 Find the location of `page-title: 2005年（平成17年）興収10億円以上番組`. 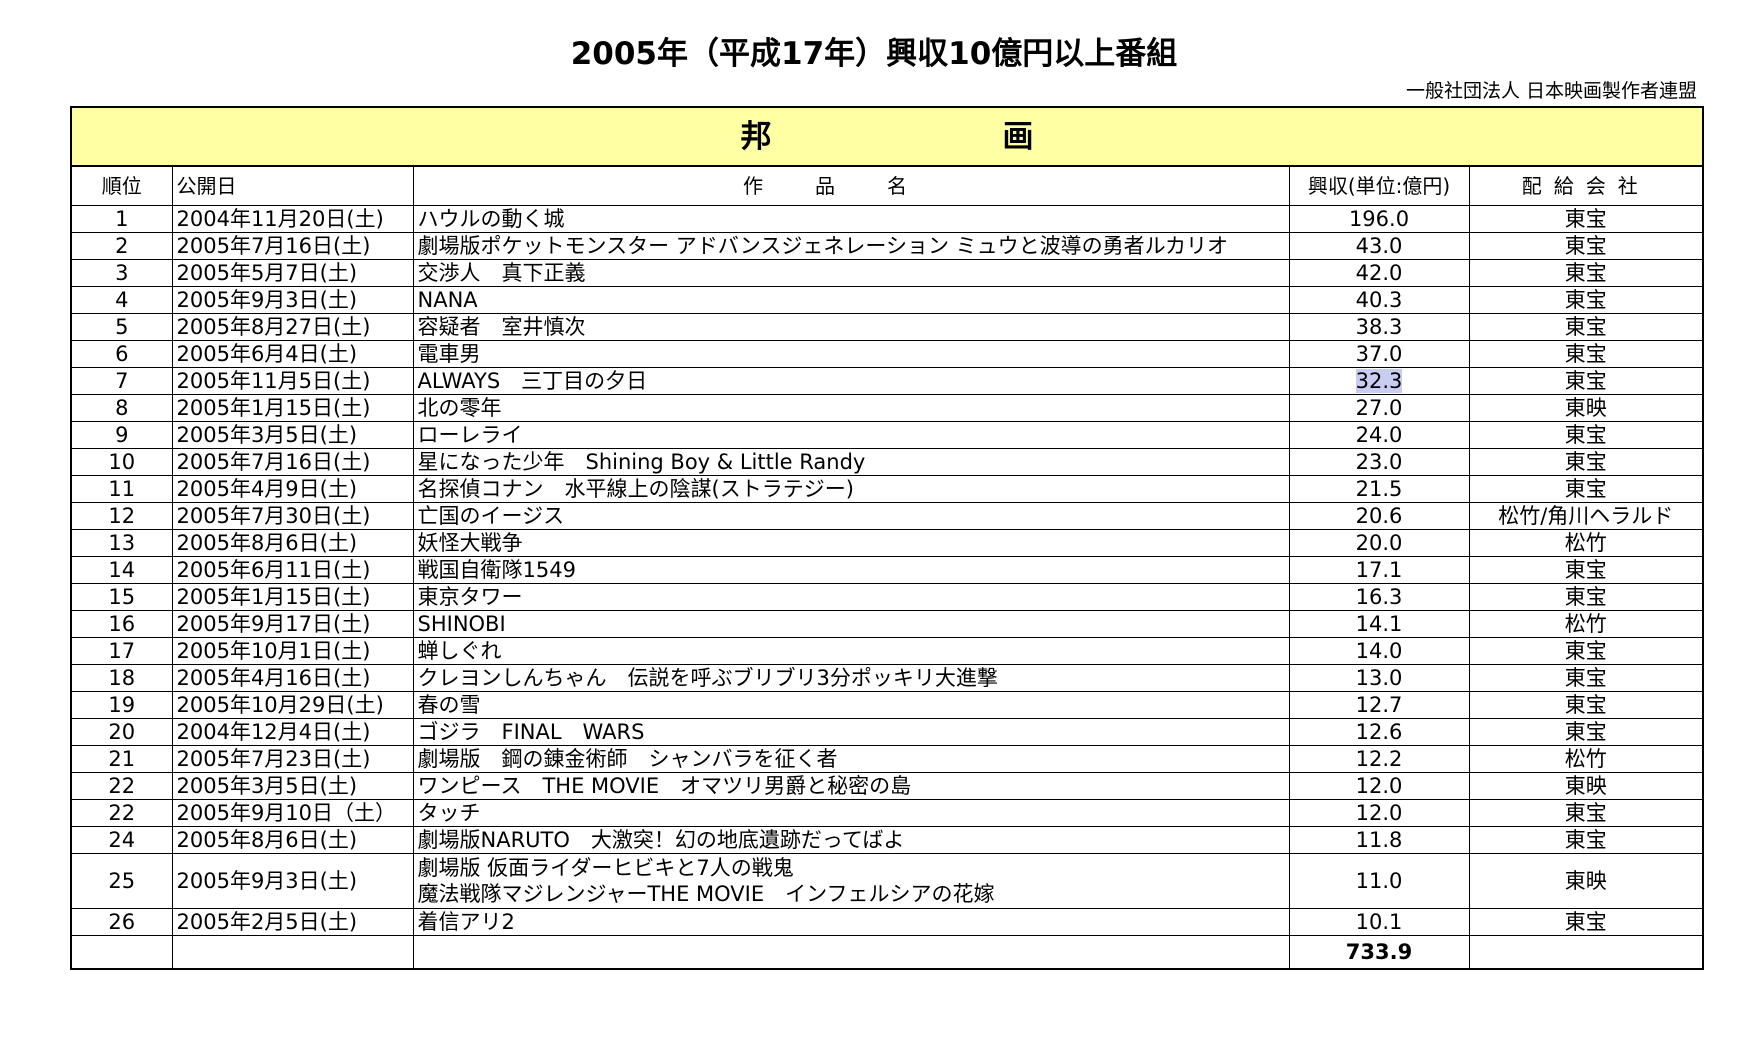

page-title: 2005年（平成17年）興収10億円以上番組 is located at coordinates (874, 54).